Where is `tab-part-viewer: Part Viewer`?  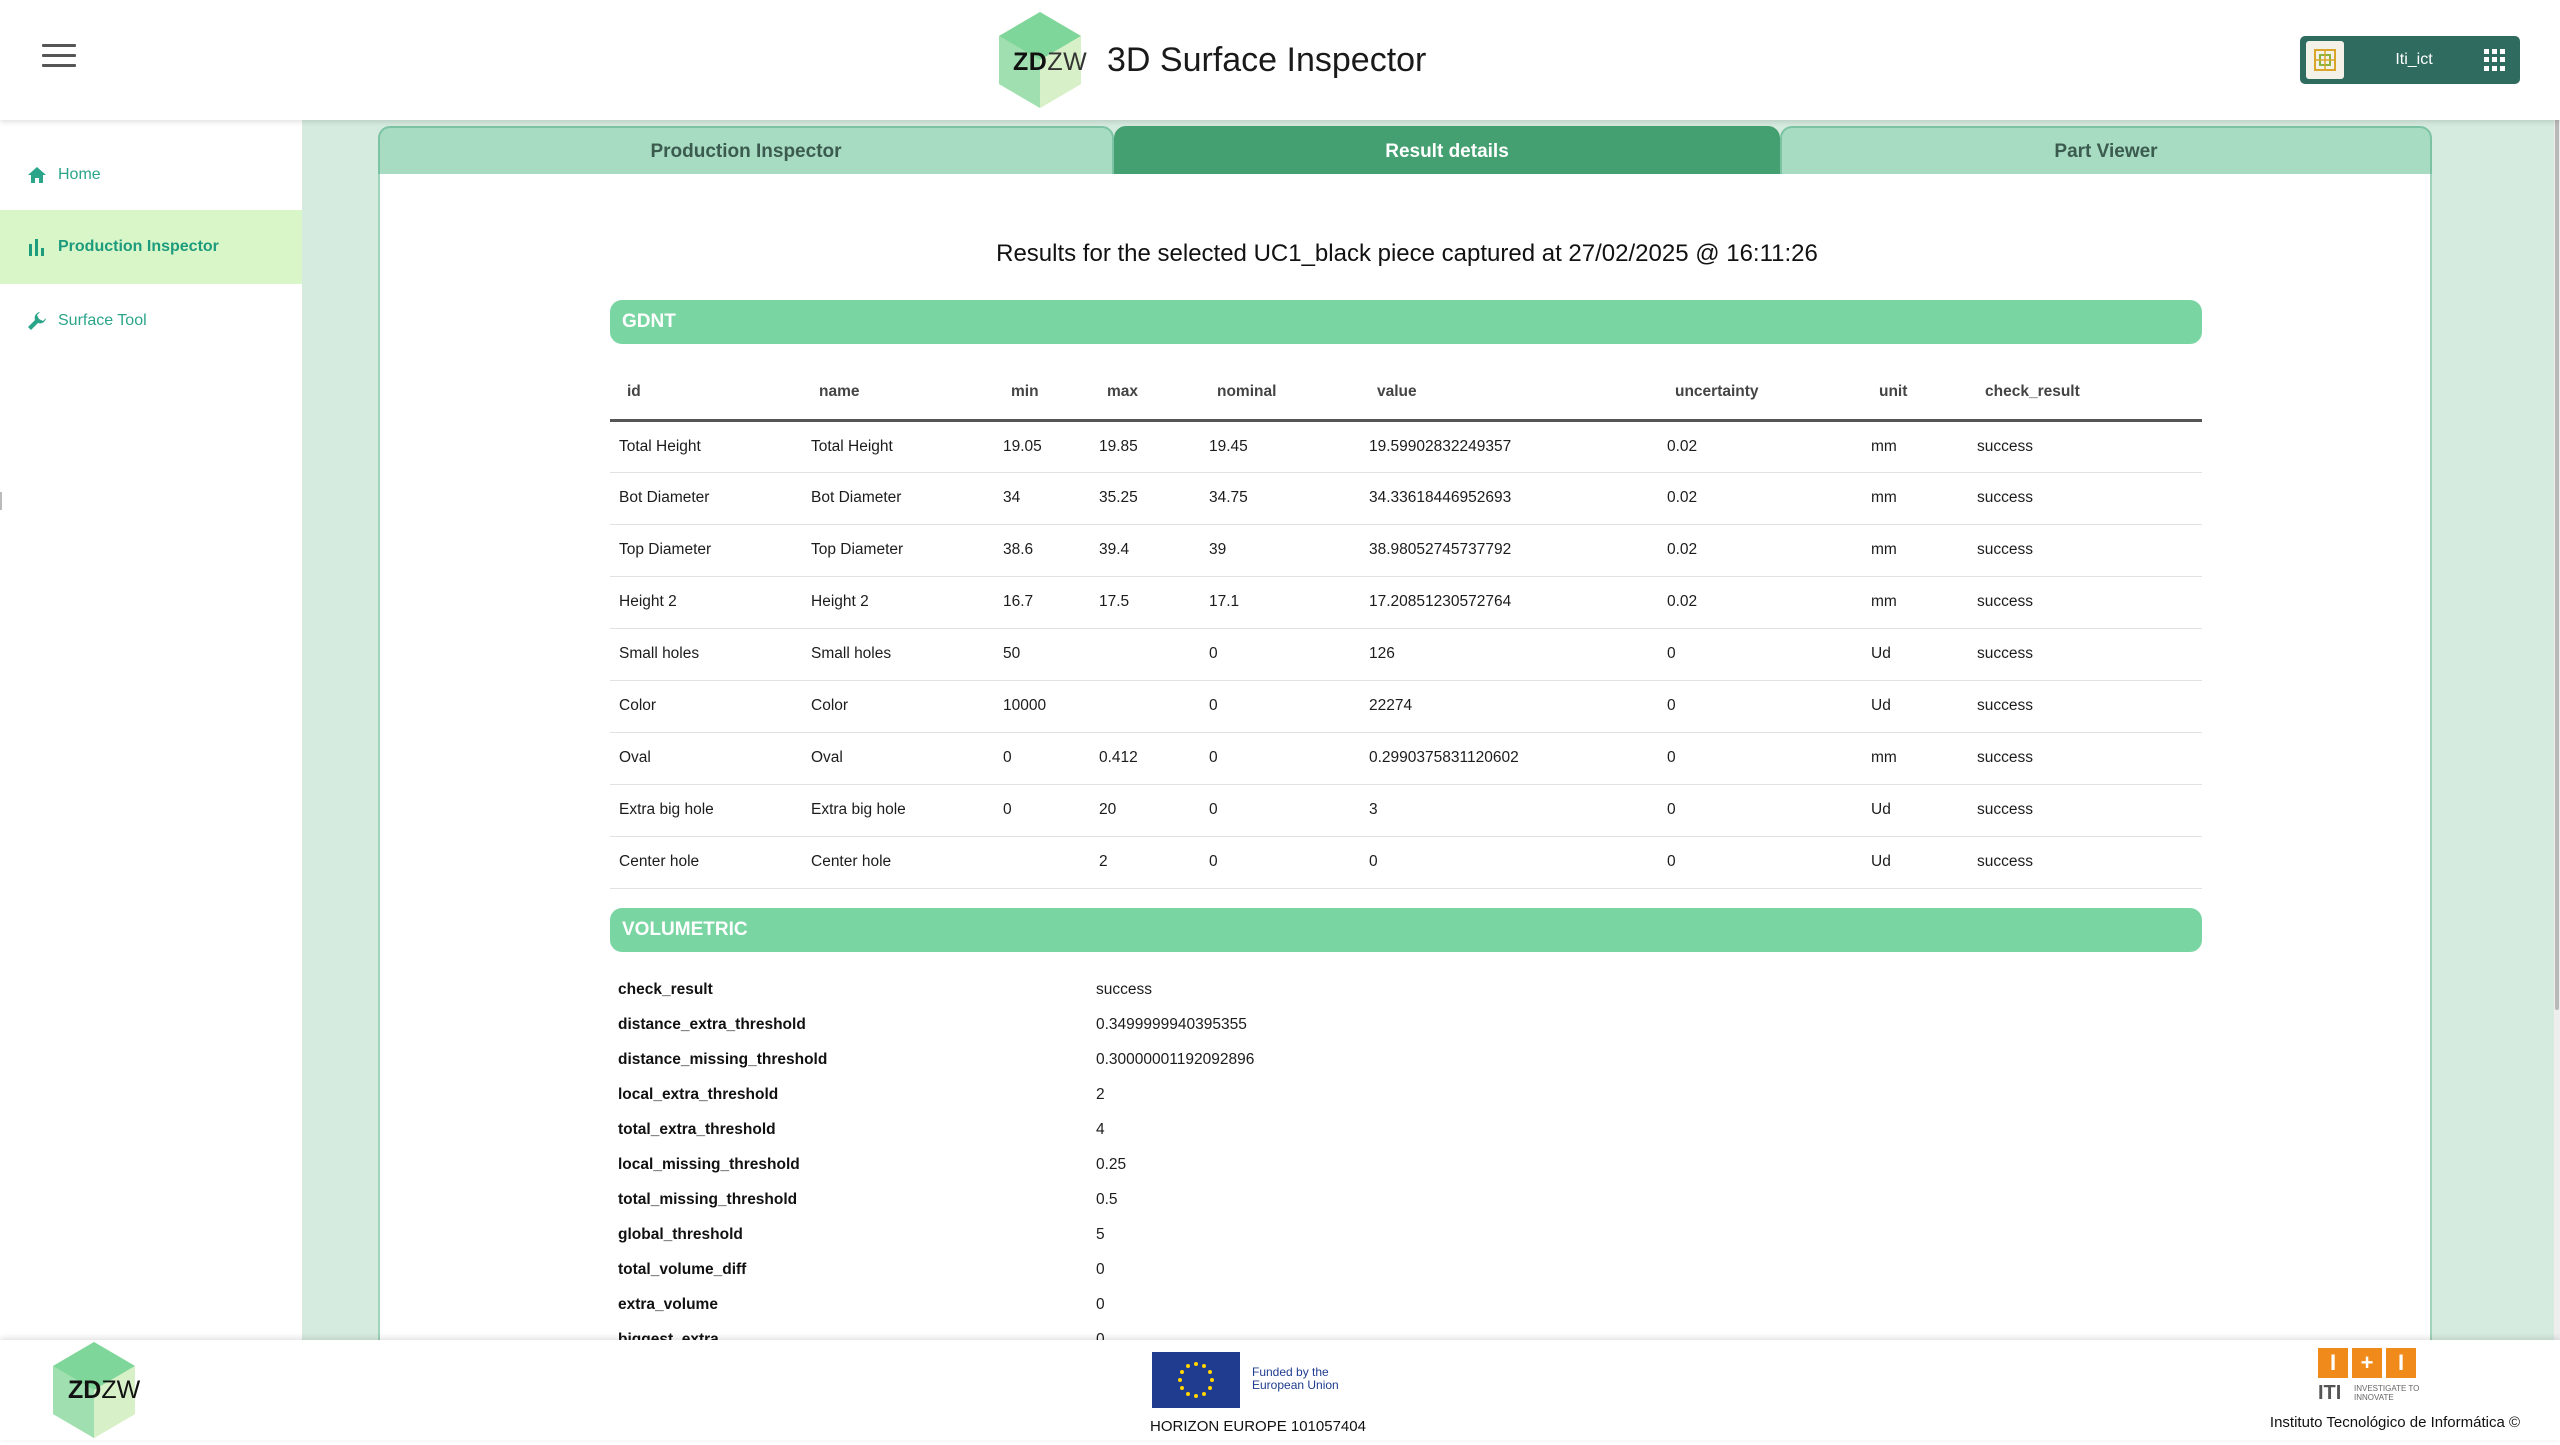 tab-part-viewer: Part Viewer is located at coordinates (2106, 151).